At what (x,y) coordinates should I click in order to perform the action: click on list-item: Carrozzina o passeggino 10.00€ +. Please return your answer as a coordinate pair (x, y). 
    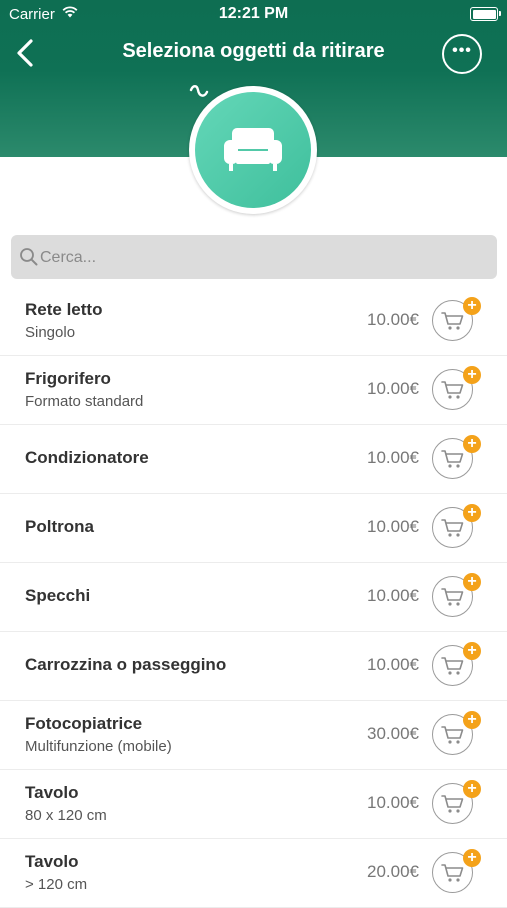
    Looking at the image, I should click on (253, 666).